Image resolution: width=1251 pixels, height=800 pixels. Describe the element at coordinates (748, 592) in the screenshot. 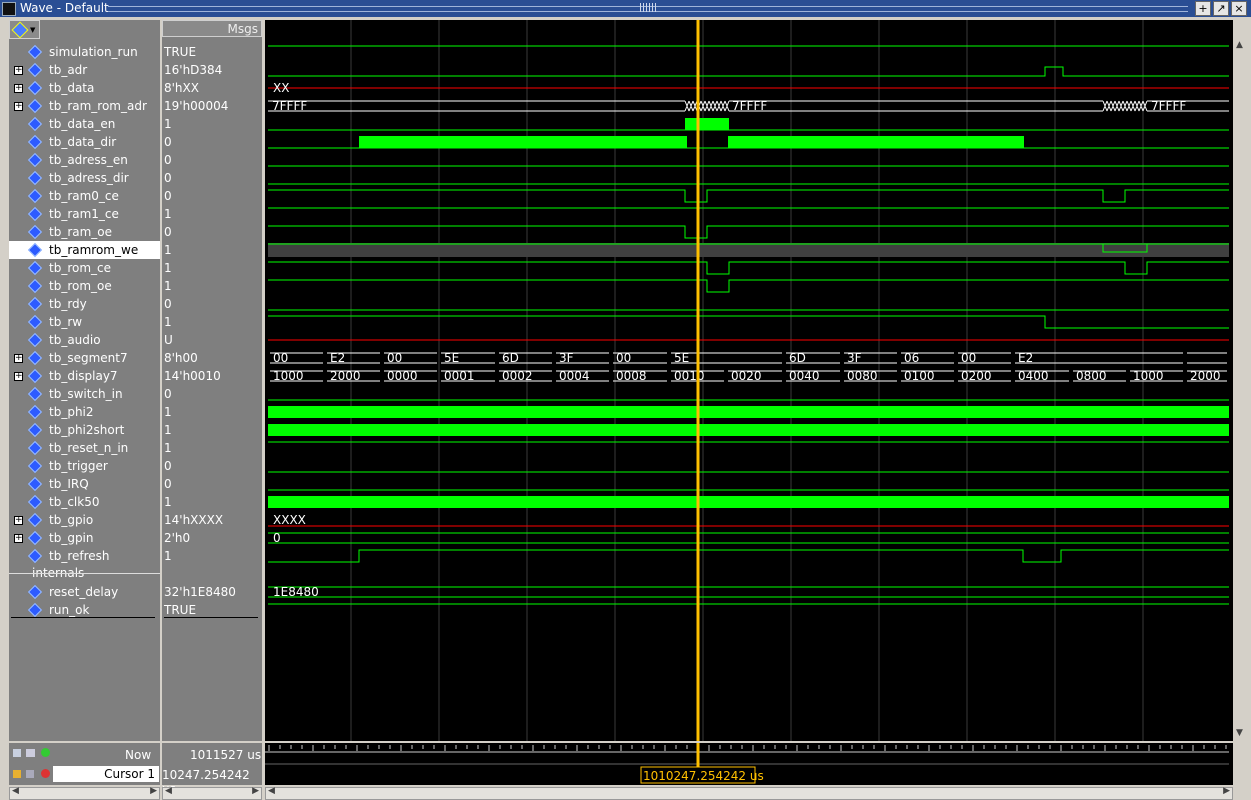

I see `bus-reset_delay` at that location.